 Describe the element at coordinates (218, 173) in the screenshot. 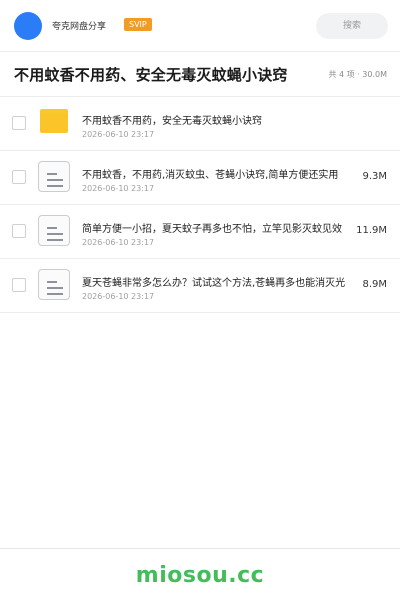

I see `file-name: 不用蚊香，不用药,消灭蚊虫、苍蝇小诀窍,简单方便还实用` at that location.